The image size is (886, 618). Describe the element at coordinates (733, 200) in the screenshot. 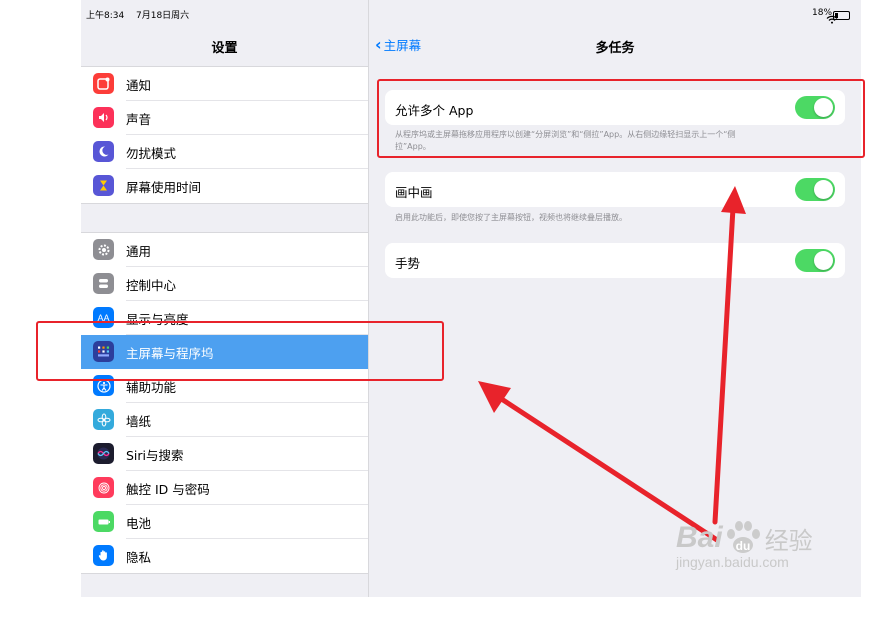

I see `arrow-head-toggle` at that location.